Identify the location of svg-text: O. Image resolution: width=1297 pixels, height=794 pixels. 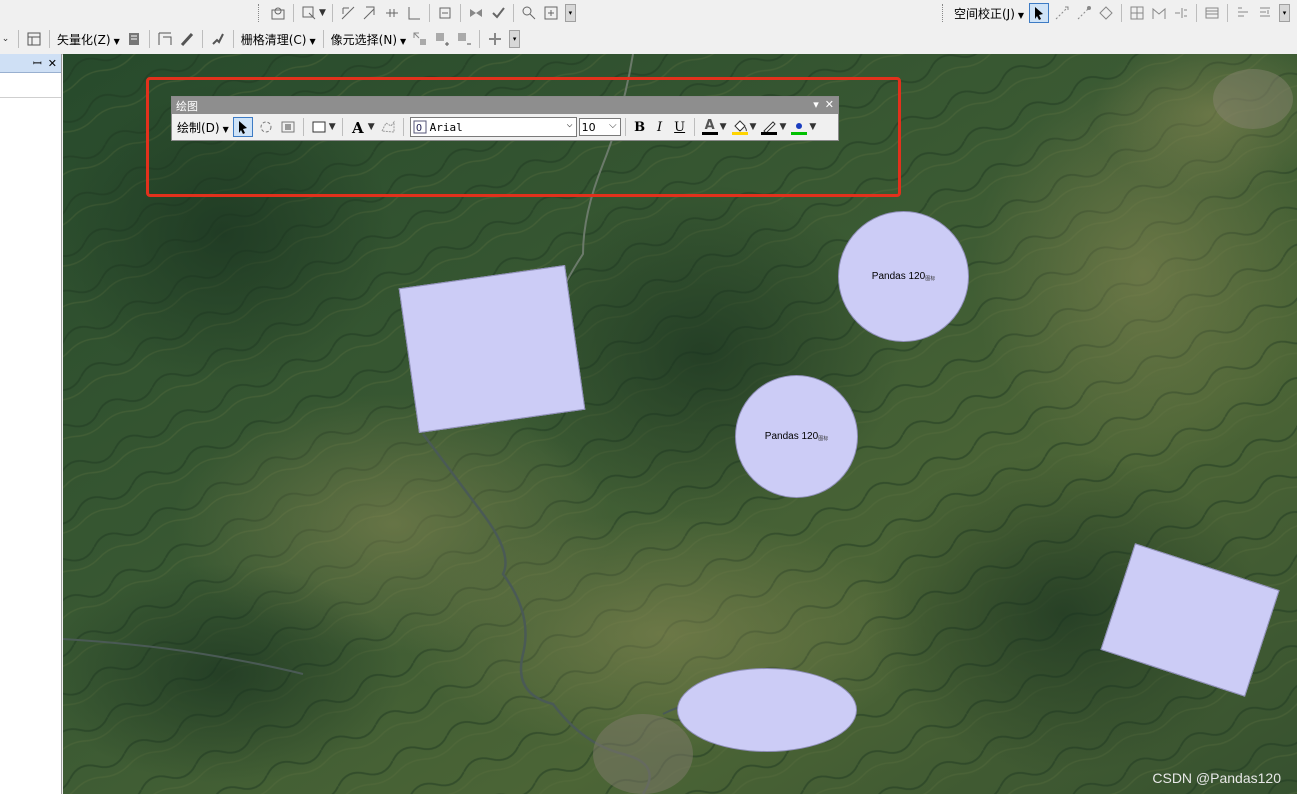
(419, 128).